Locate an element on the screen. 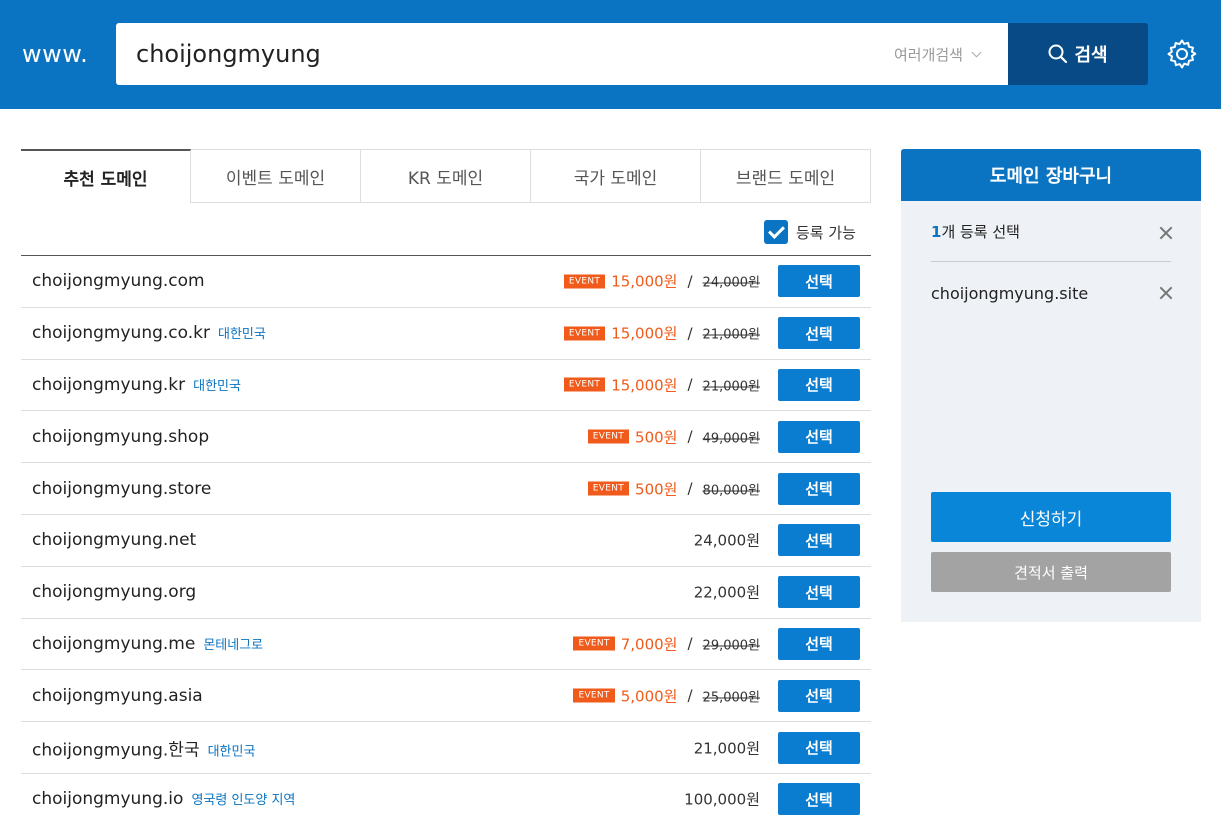 The height and width of the screenshot is (825, 1221). tab-3: 국가 도메인 is located at coordinates (616, 176).